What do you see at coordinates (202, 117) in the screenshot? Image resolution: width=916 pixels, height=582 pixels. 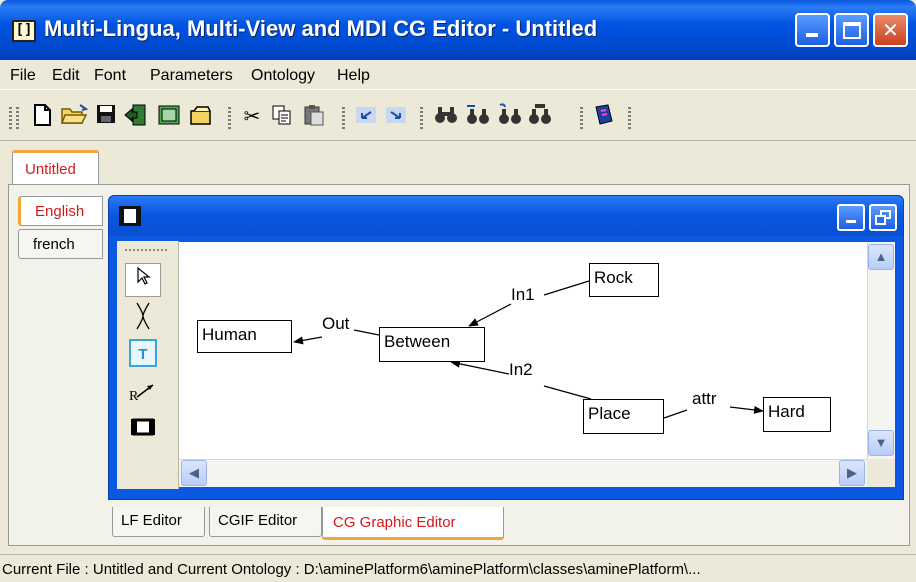 I see `folder-icon` at bounding box center [202, 117].